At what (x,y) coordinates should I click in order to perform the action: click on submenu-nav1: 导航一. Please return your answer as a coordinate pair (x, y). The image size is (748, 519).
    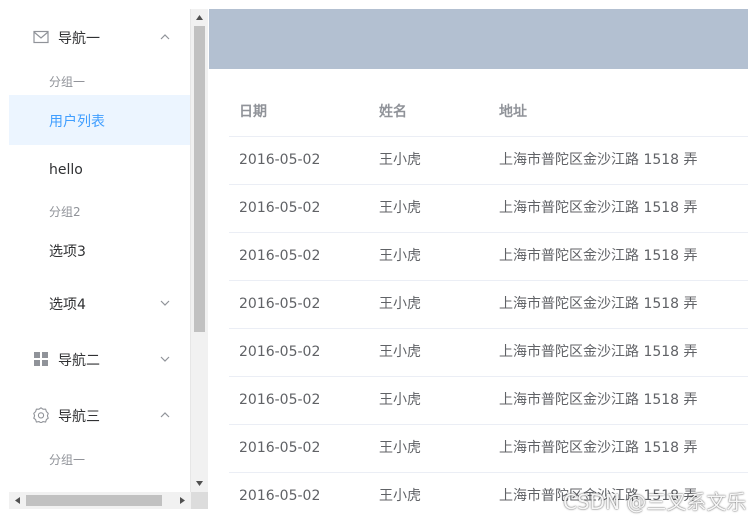
    Looking at the image, I should click on (100, 37).